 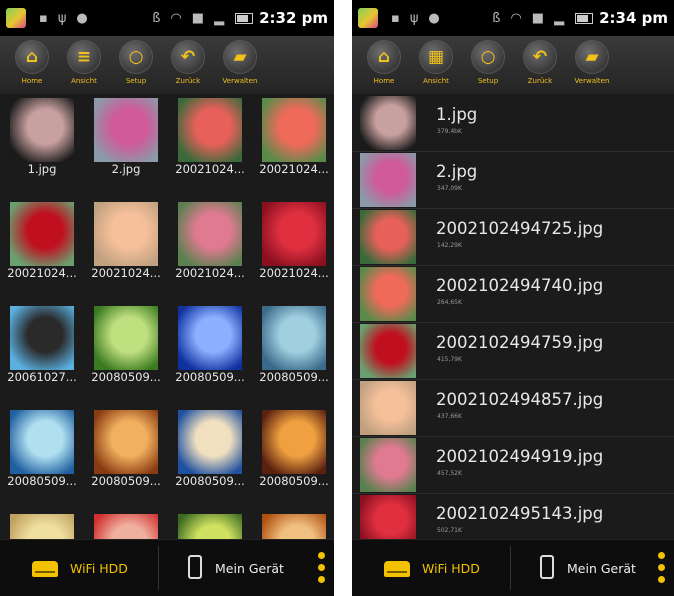 What do you see at coordinates (384, 57) in the screenshot?
I see `home-icon: ⌂` at bounding box center [384, 57].